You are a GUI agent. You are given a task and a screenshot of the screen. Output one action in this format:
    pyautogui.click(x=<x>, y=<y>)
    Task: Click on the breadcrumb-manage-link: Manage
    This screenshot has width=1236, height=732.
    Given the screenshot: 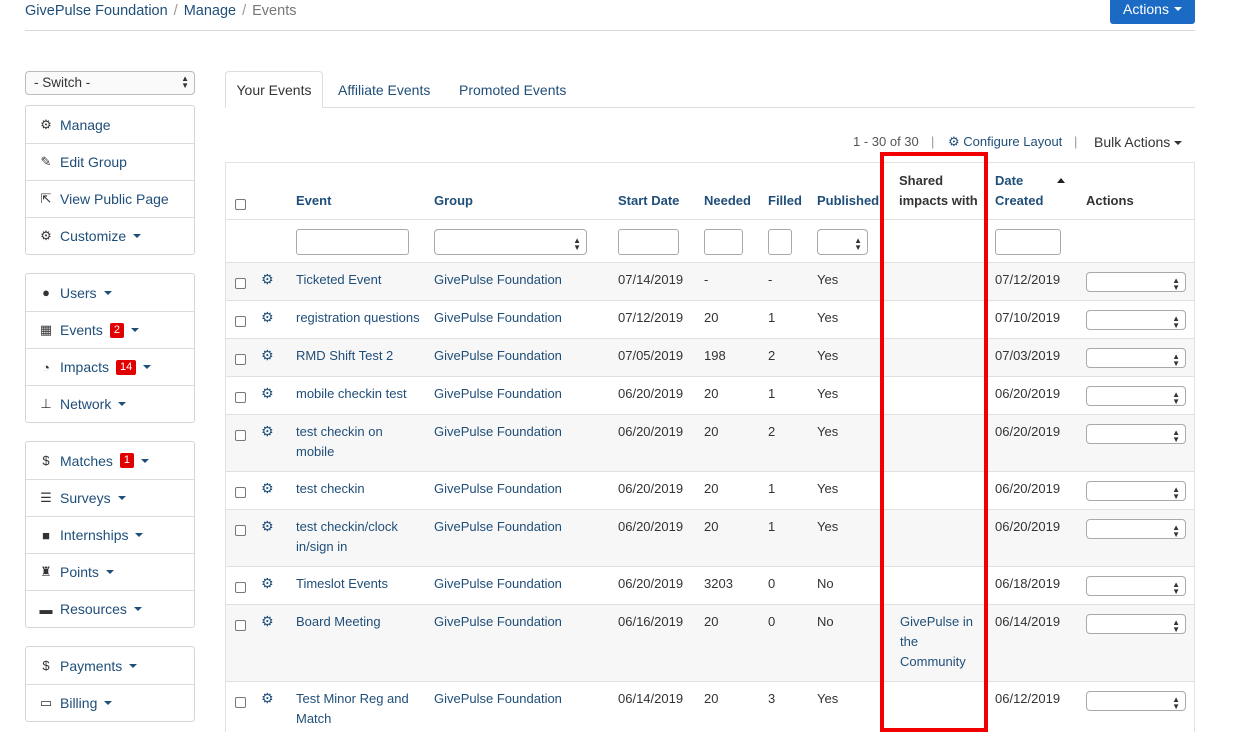 What is the action you would take?
    pyautogui.click(x=210, y=11)
    